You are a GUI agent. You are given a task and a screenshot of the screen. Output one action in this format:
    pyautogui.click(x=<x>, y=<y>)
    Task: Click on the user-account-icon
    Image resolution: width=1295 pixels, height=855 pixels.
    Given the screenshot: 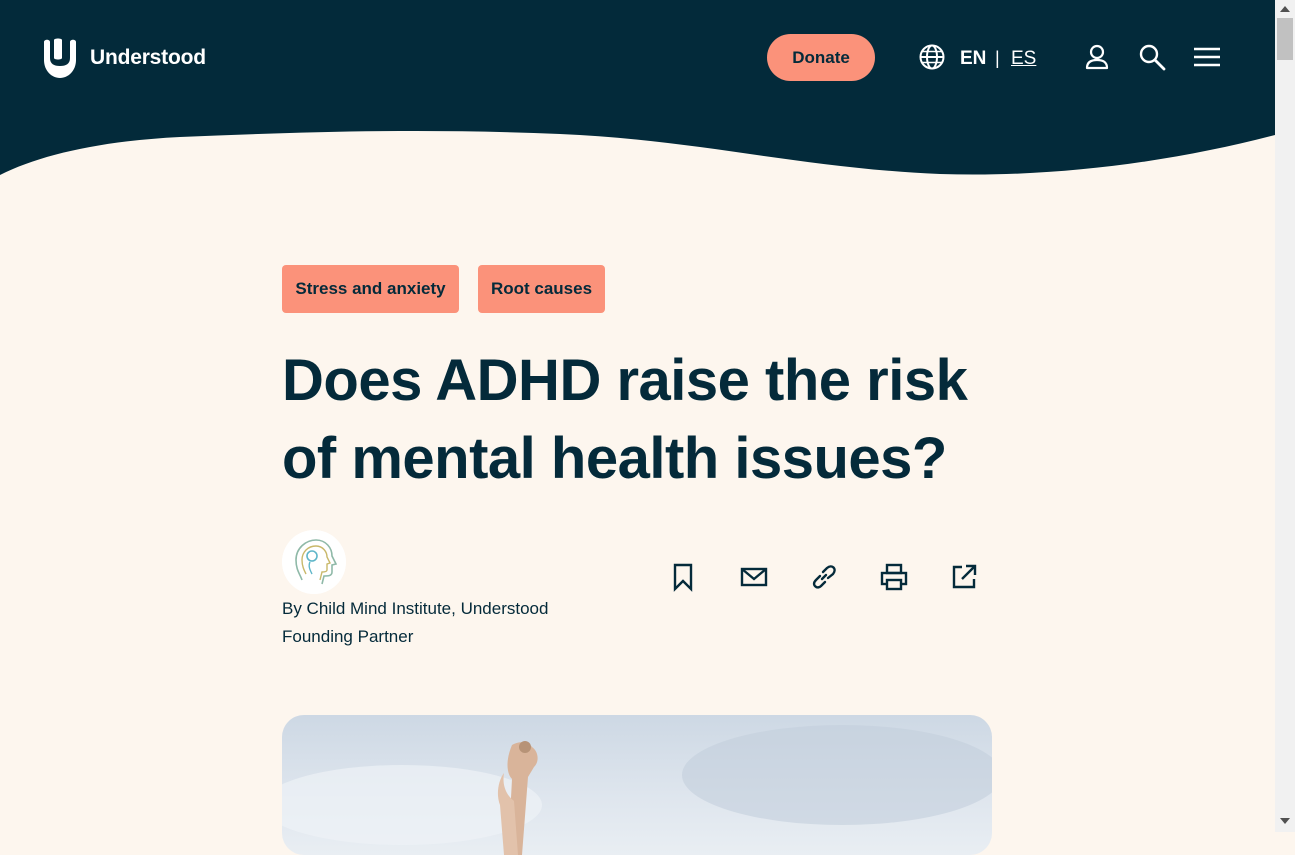 What is the action you would take?
    pyautogui.click(x=1097, y=57)
    